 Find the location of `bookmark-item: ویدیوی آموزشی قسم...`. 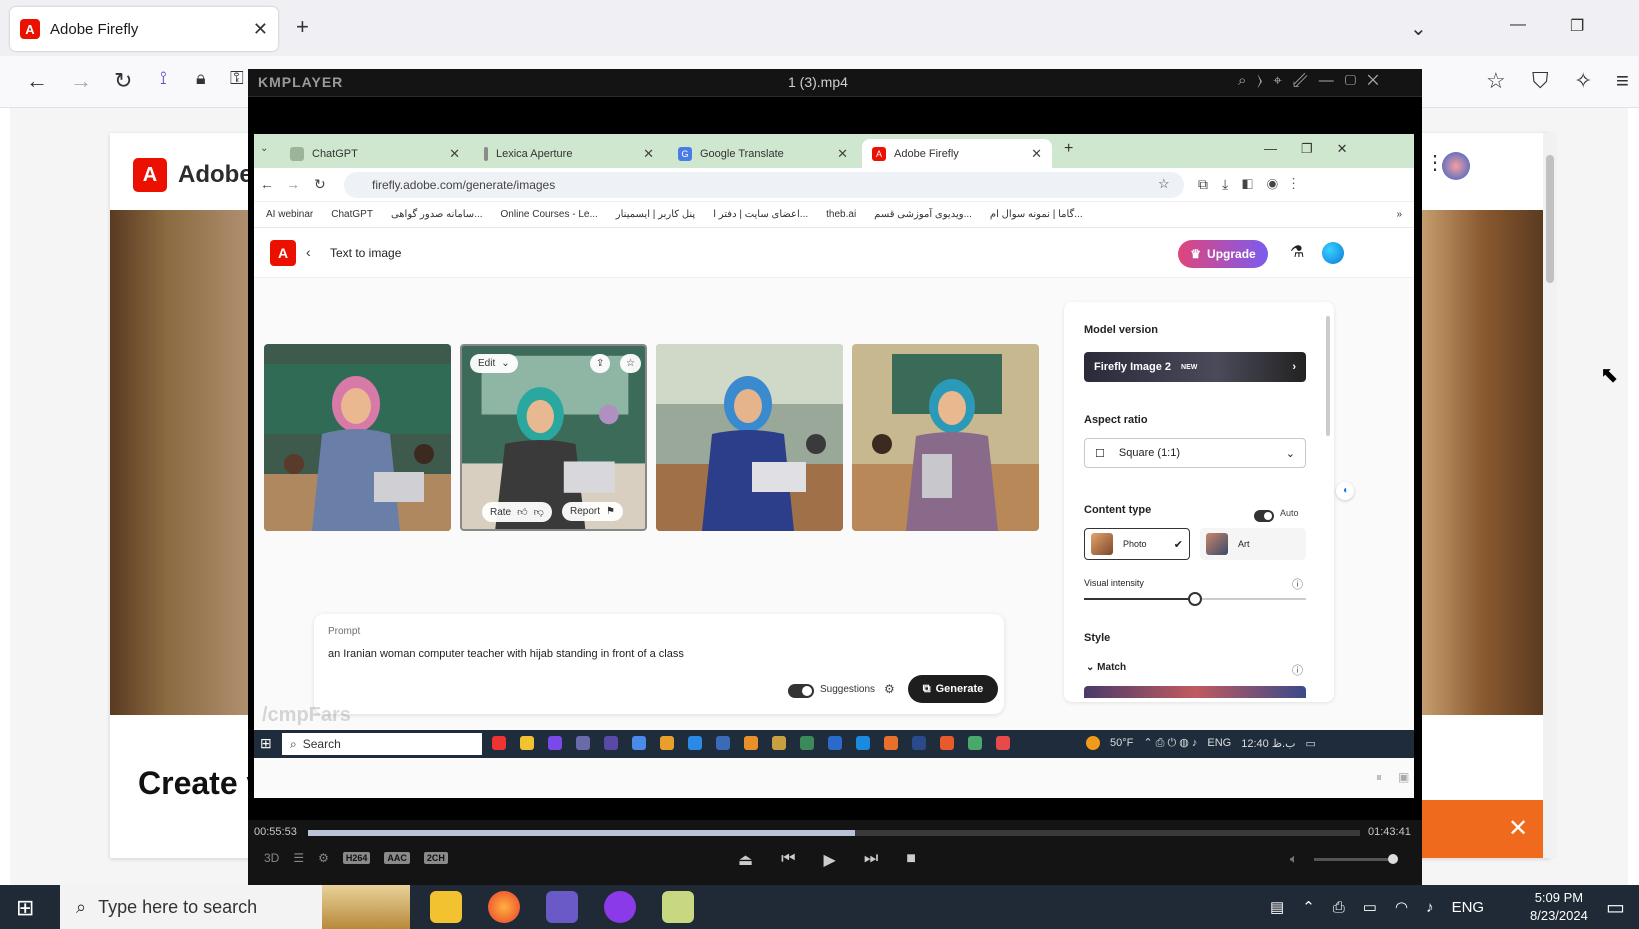

bookmark-item: ویدیوی آموزشی قسم... is located at coordinates (923, 214).